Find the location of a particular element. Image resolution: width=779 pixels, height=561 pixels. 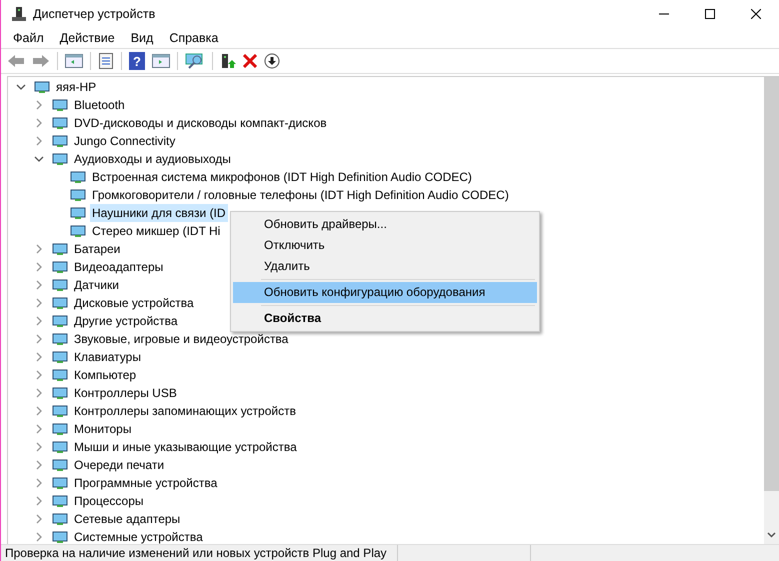

forward-arrow-icon is located at coordinates (41, 61).